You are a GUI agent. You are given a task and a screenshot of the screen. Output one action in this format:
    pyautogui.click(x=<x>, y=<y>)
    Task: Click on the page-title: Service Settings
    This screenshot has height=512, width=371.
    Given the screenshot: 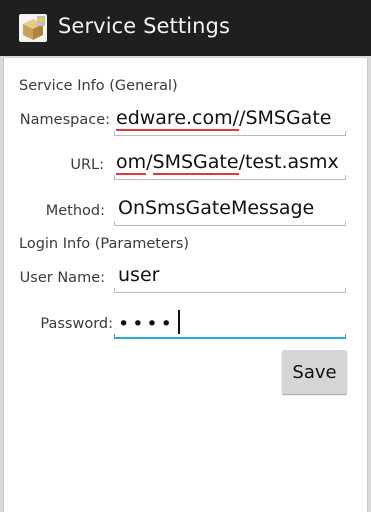 What is the action you would take?
    pyautogui.click(x=144, y=26)
    